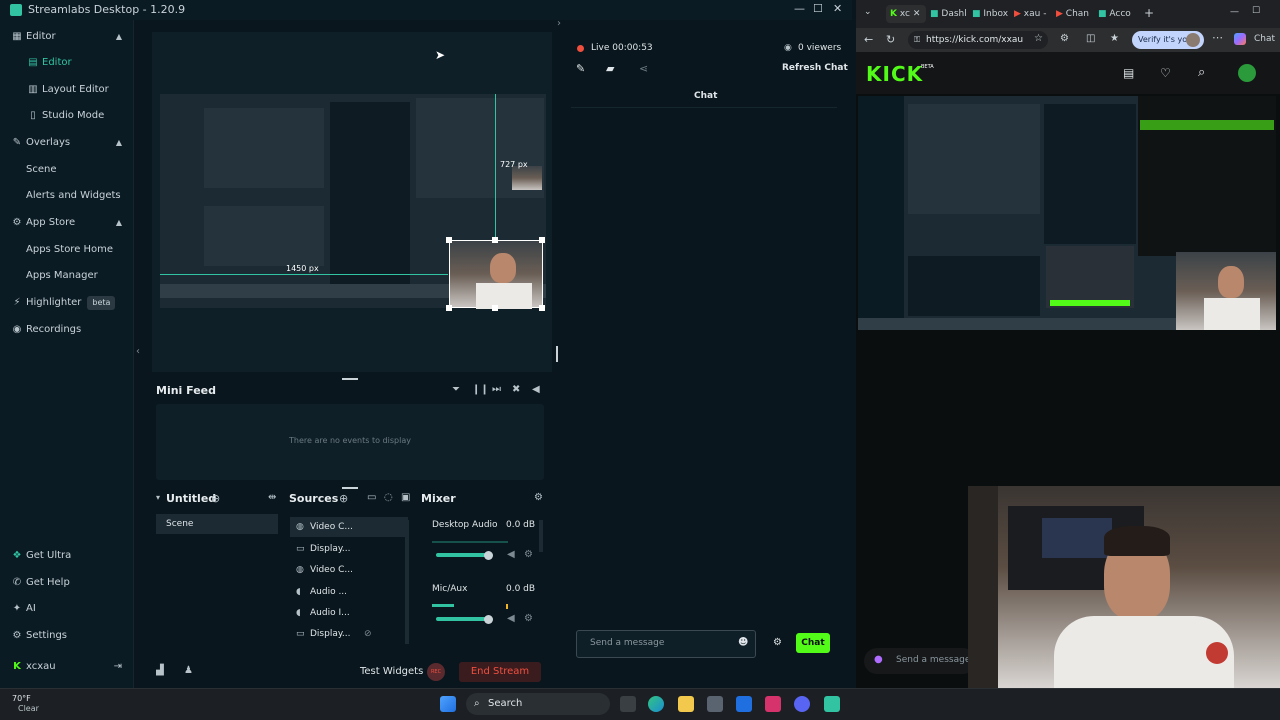  Describe the element at coordinates (894, 74) in the screenshot. I see `kick-logo: KICK` at that location.